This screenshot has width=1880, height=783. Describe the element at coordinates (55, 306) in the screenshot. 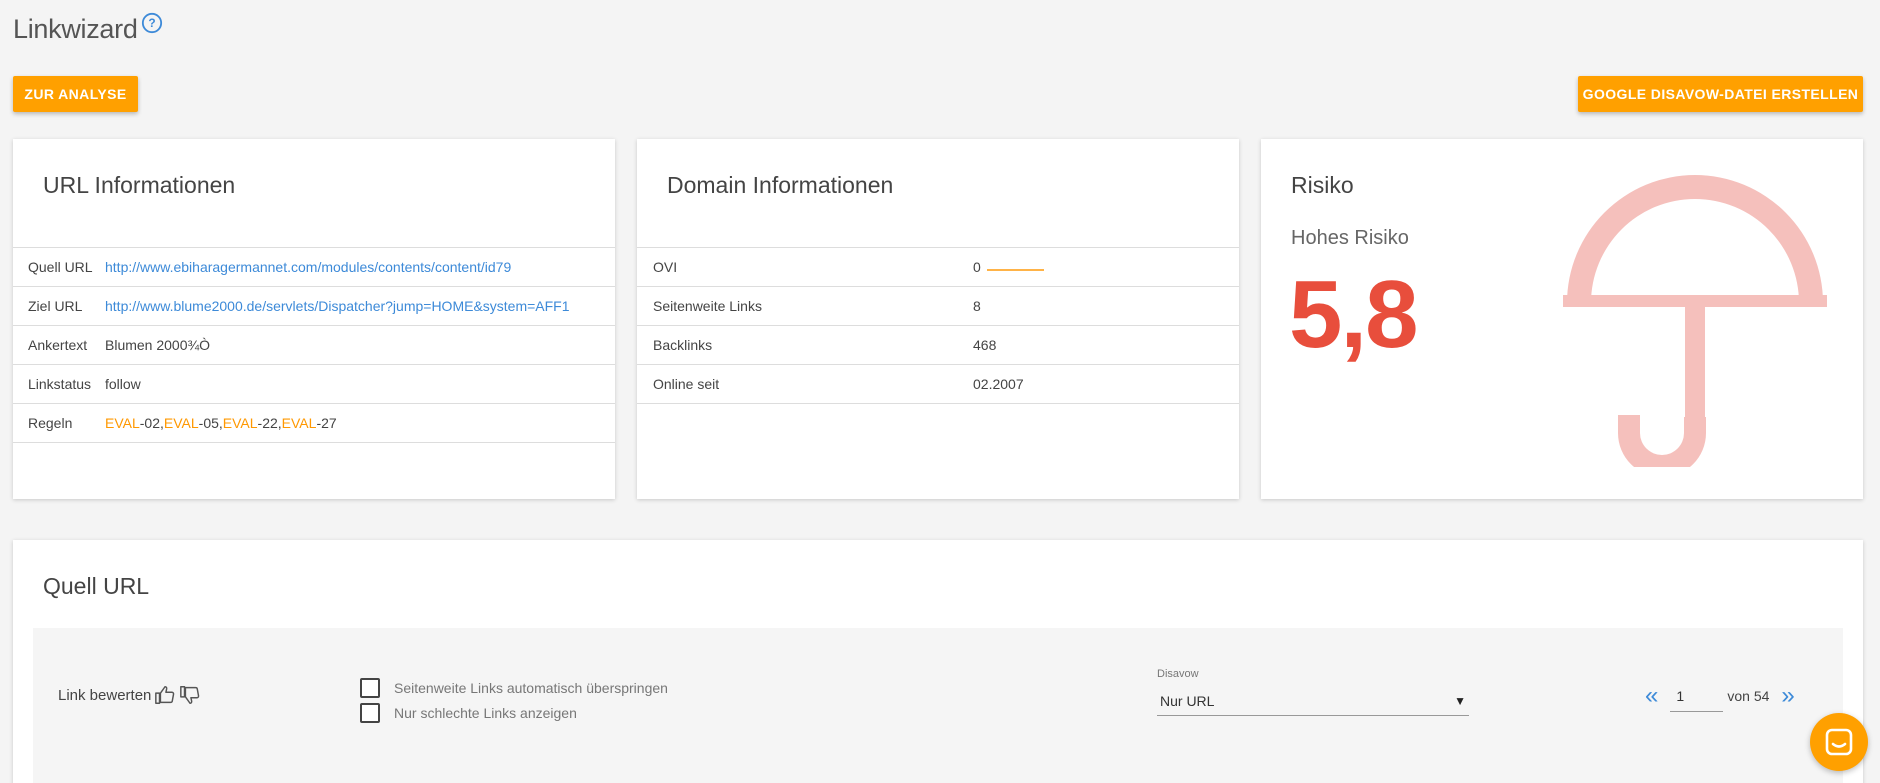

I see `row-label: Ziel URL` at that location.